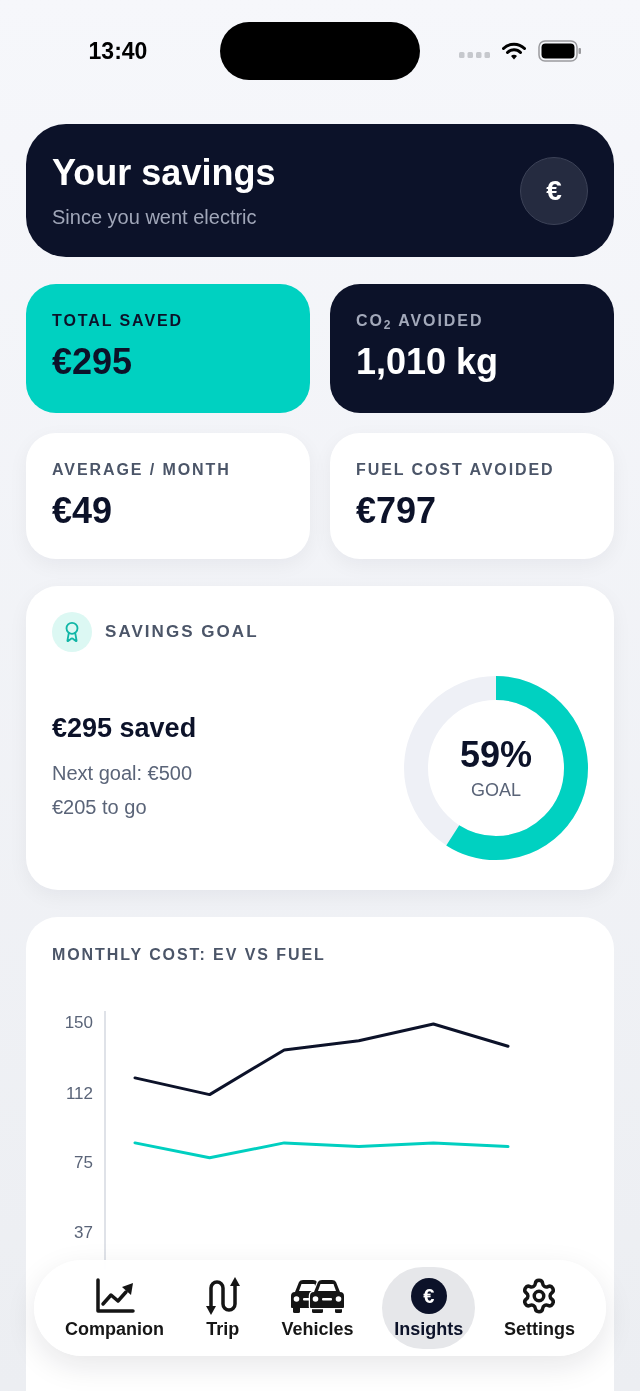  I want to click on signal-icon, so click(474, 55).